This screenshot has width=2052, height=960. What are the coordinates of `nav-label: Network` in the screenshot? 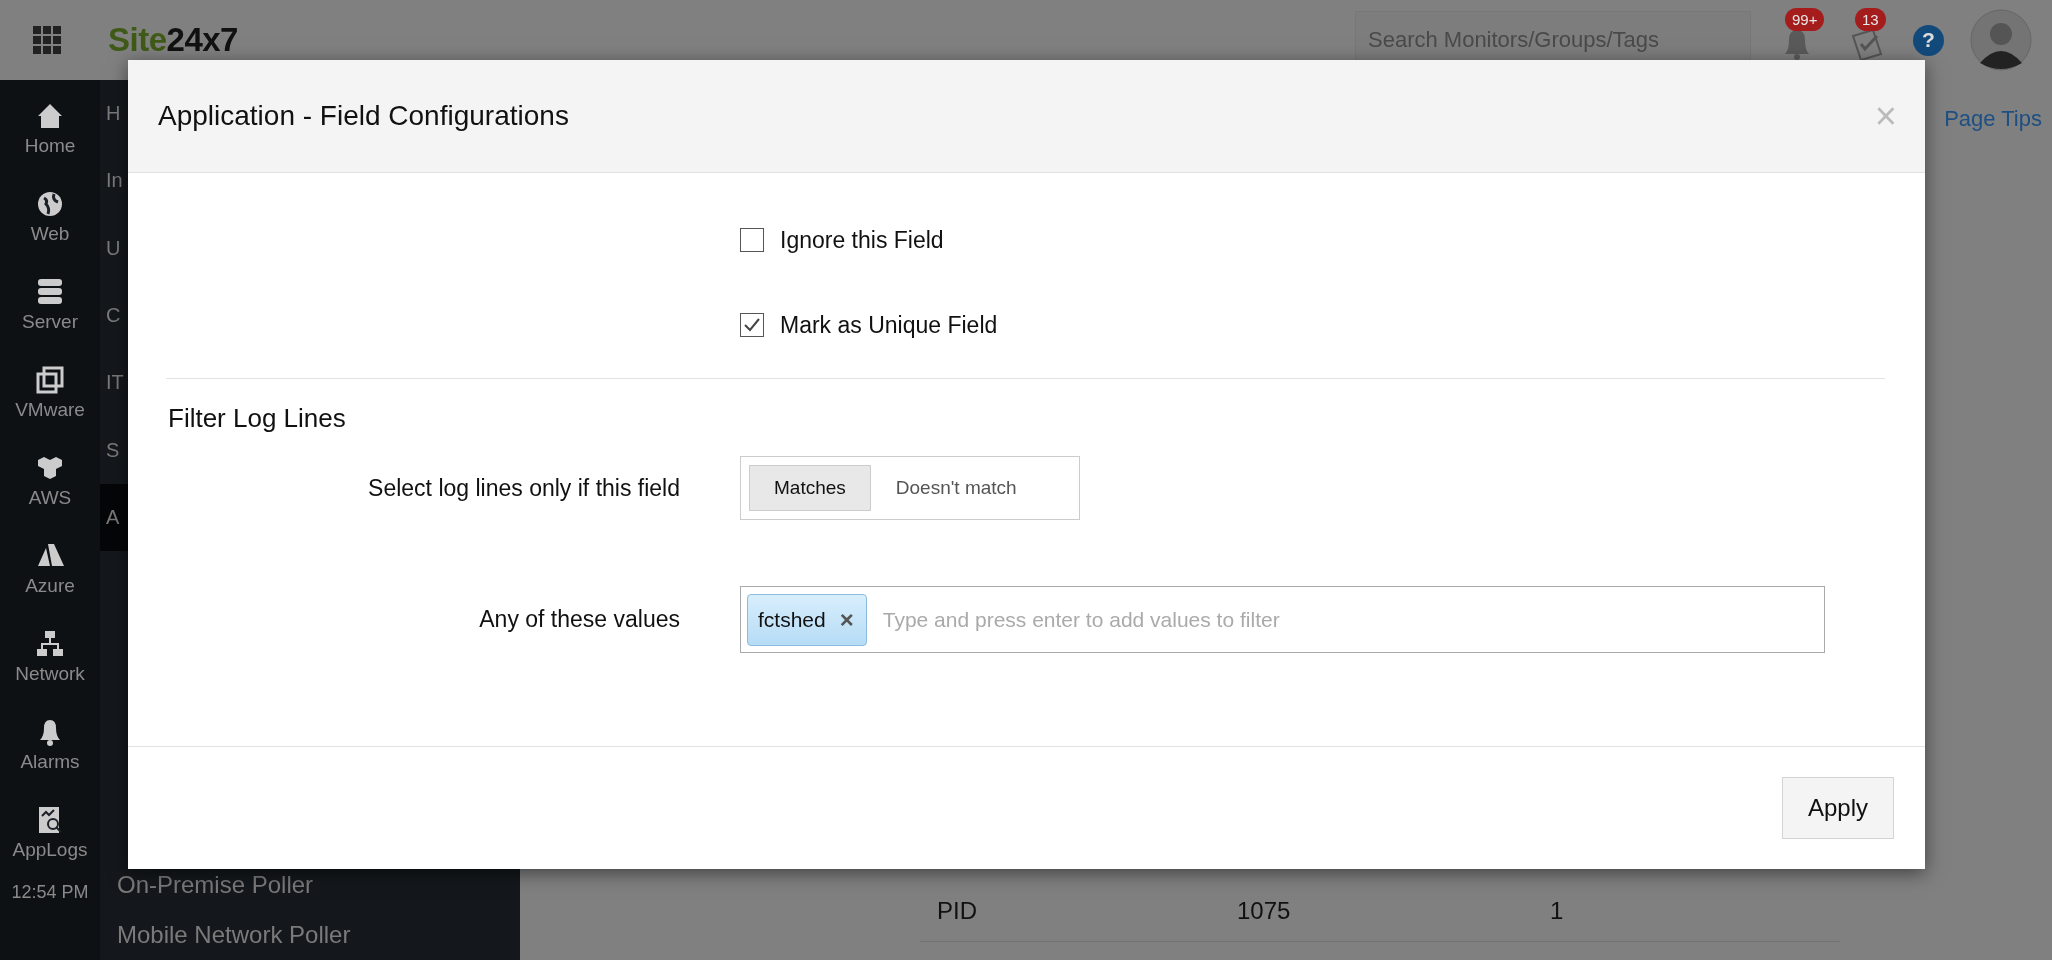 It's located at (50, 673).